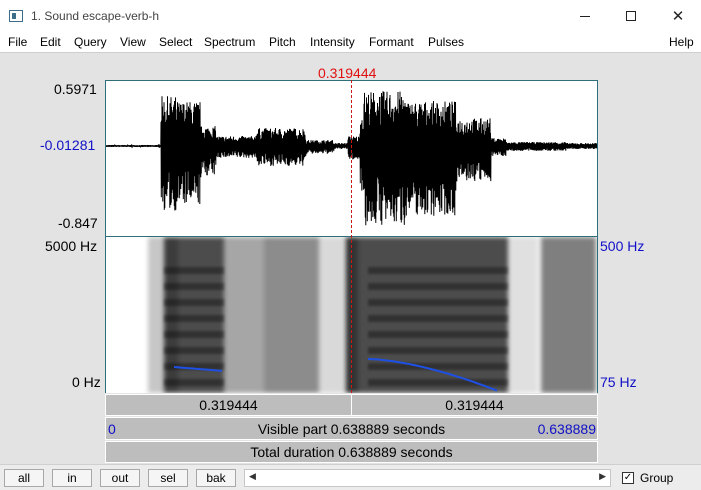  Describe the element at coordinates (618, 382) in the screenshot. I see `pitch-bottom-label: 75 Hz` at that location.